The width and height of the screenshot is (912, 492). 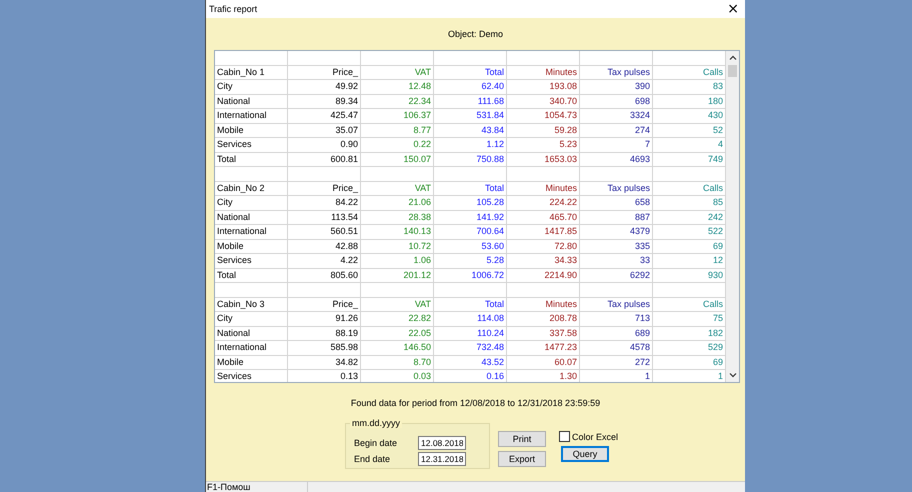 What do you see at coordinates (543, 347) in the screenshot?
I see `table-cell: 1477.23` at bounding box center [543, 347].